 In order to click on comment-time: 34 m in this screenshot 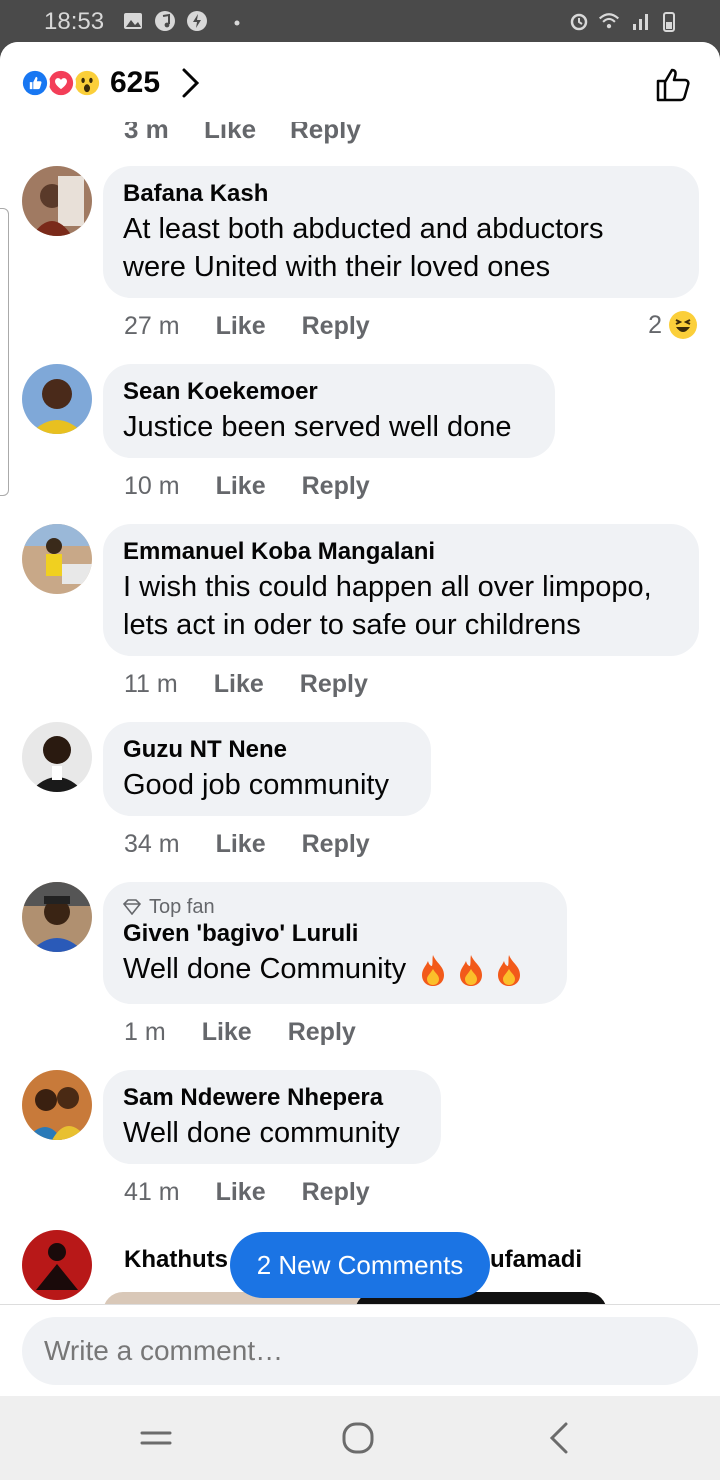, I will do `click(152, 844)`.